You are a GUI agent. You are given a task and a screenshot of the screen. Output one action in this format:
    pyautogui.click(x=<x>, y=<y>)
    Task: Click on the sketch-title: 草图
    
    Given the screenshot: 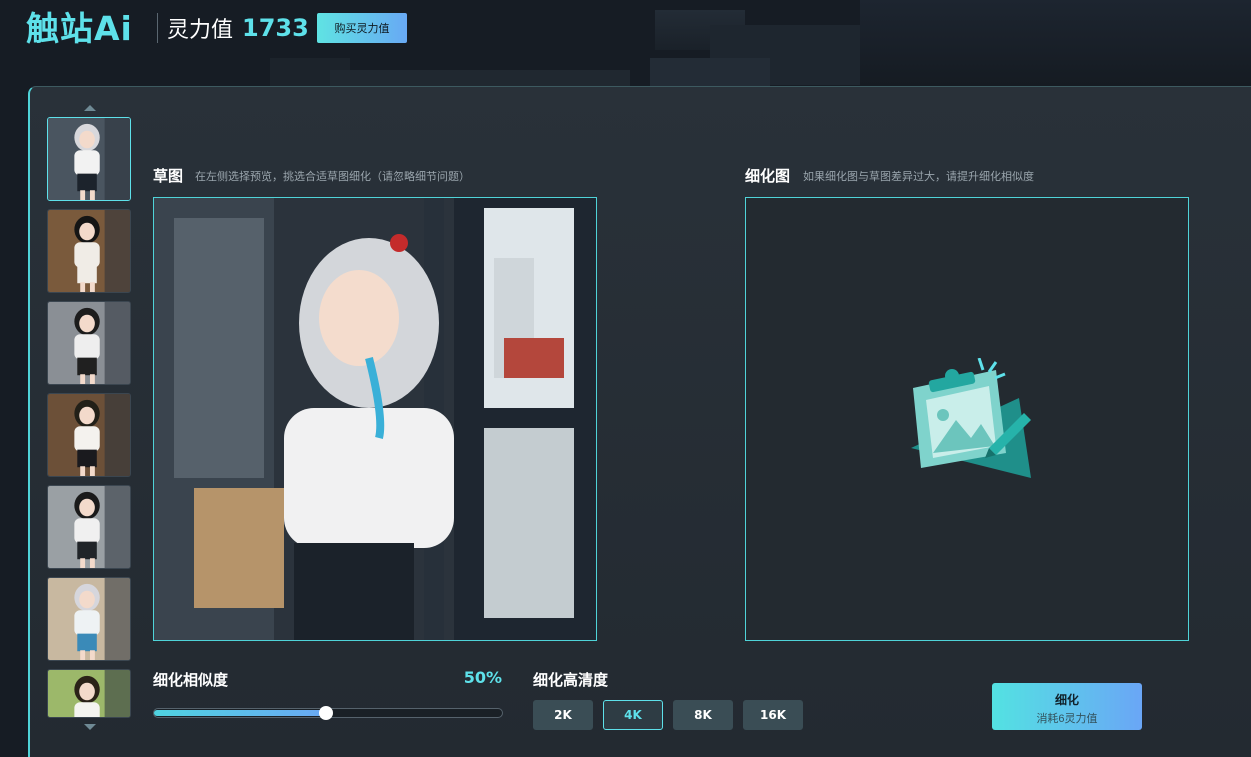 What is the action you would take?
    pyautogui.click(x=168, y=176)
    